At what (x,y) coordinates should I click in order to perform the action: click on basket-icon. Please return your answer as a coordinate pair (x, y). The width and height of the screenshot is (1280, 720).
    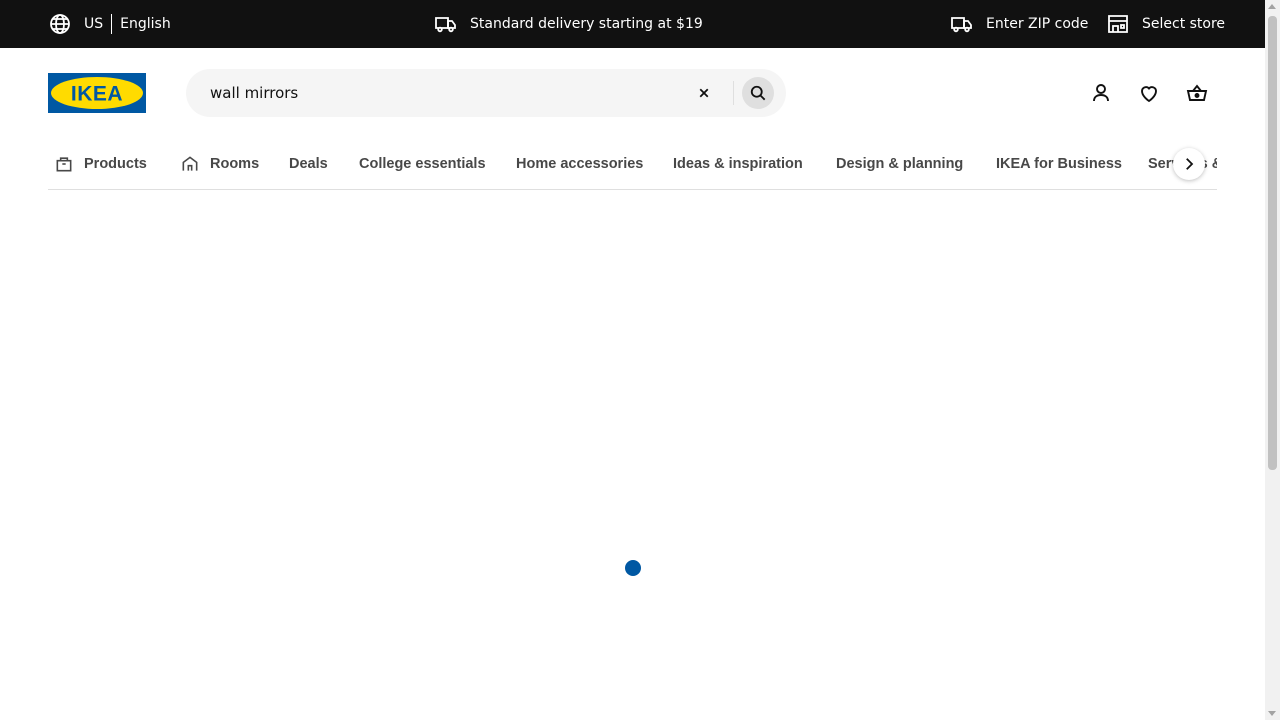
    Looking at the image, I should click on (1197, 92).